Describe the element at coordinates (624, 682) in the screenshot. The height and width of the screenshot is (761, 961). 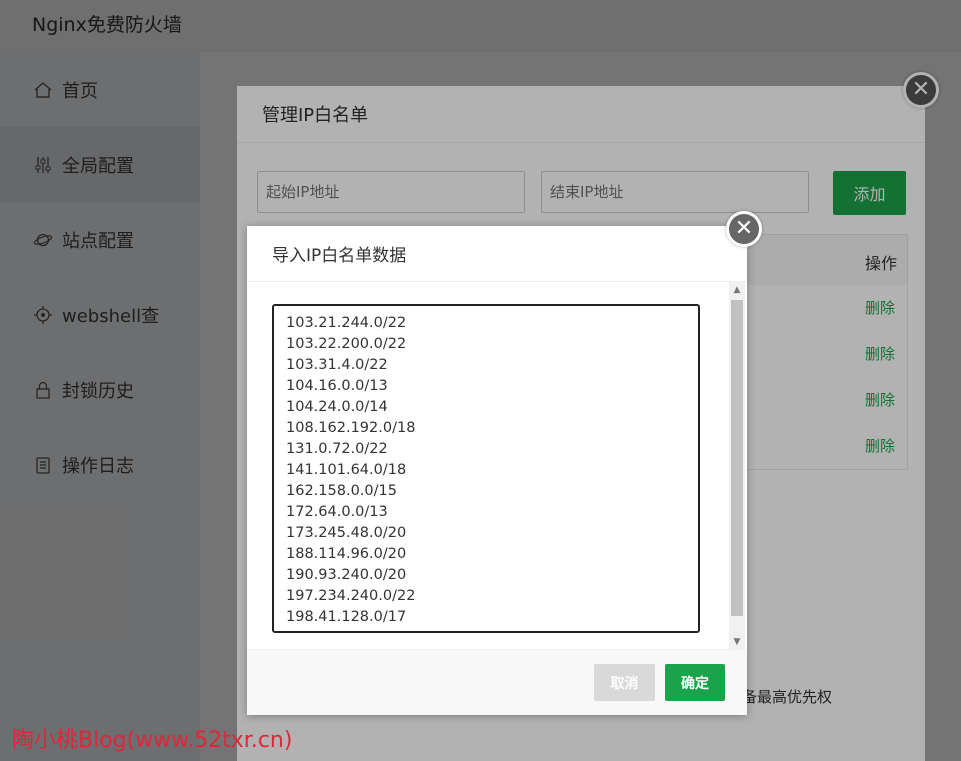
I see `cancel-button: 取消` at that location.